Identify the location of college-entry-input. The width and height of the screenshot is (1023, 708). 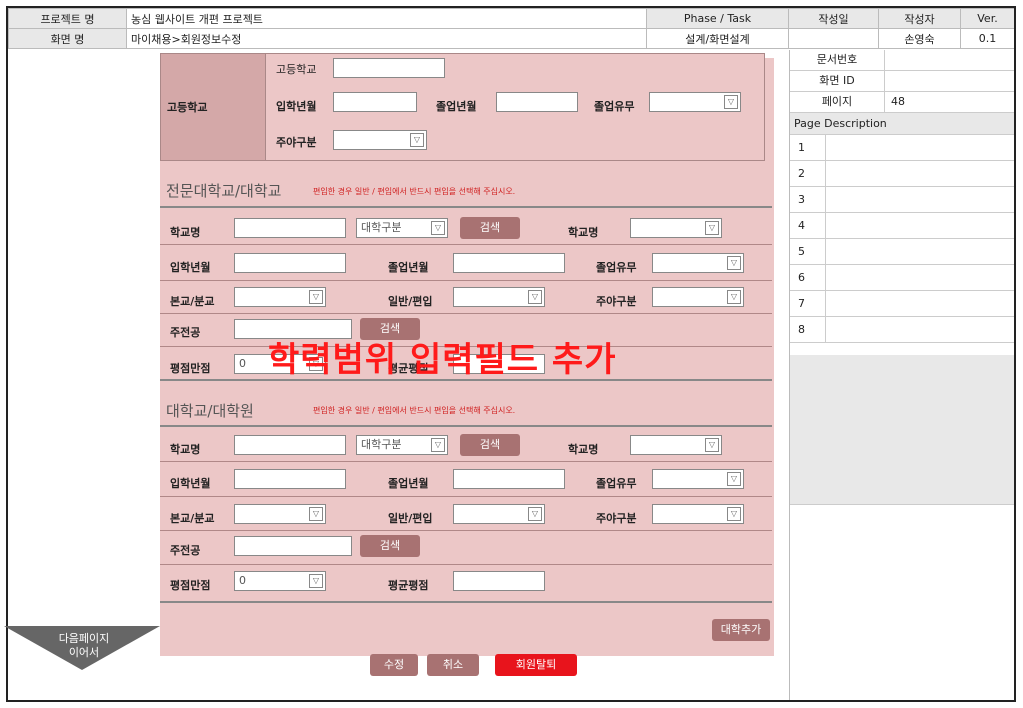
(290, 263).